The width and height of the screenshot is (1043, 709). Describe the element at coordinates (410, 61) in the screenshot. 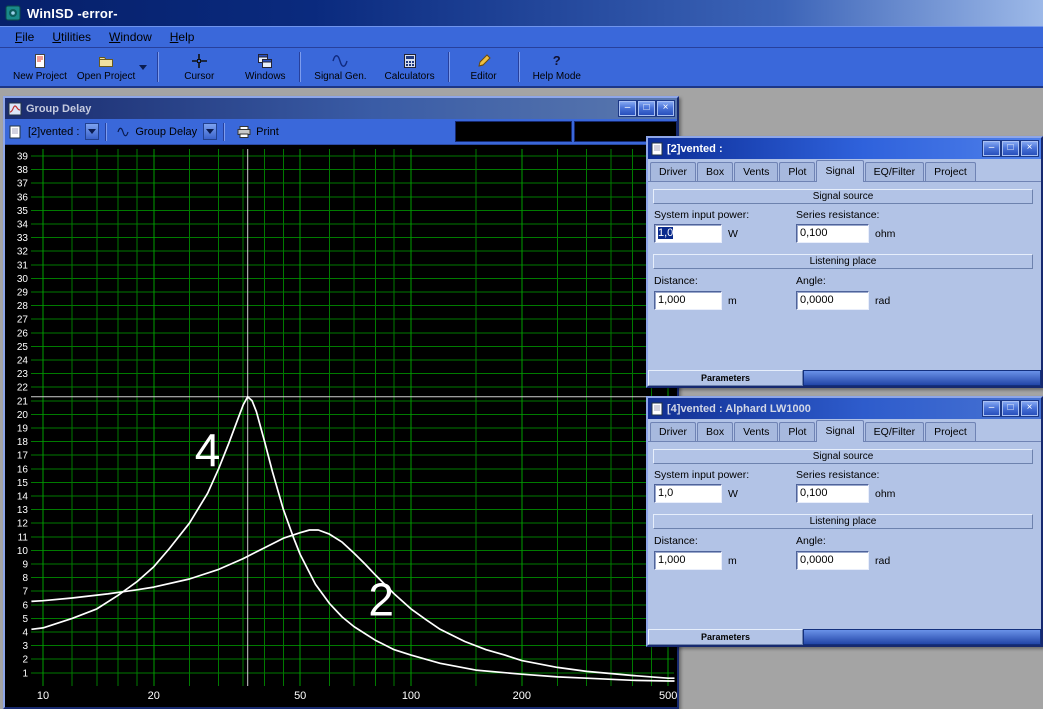

I see `calculators-icon` at that location.